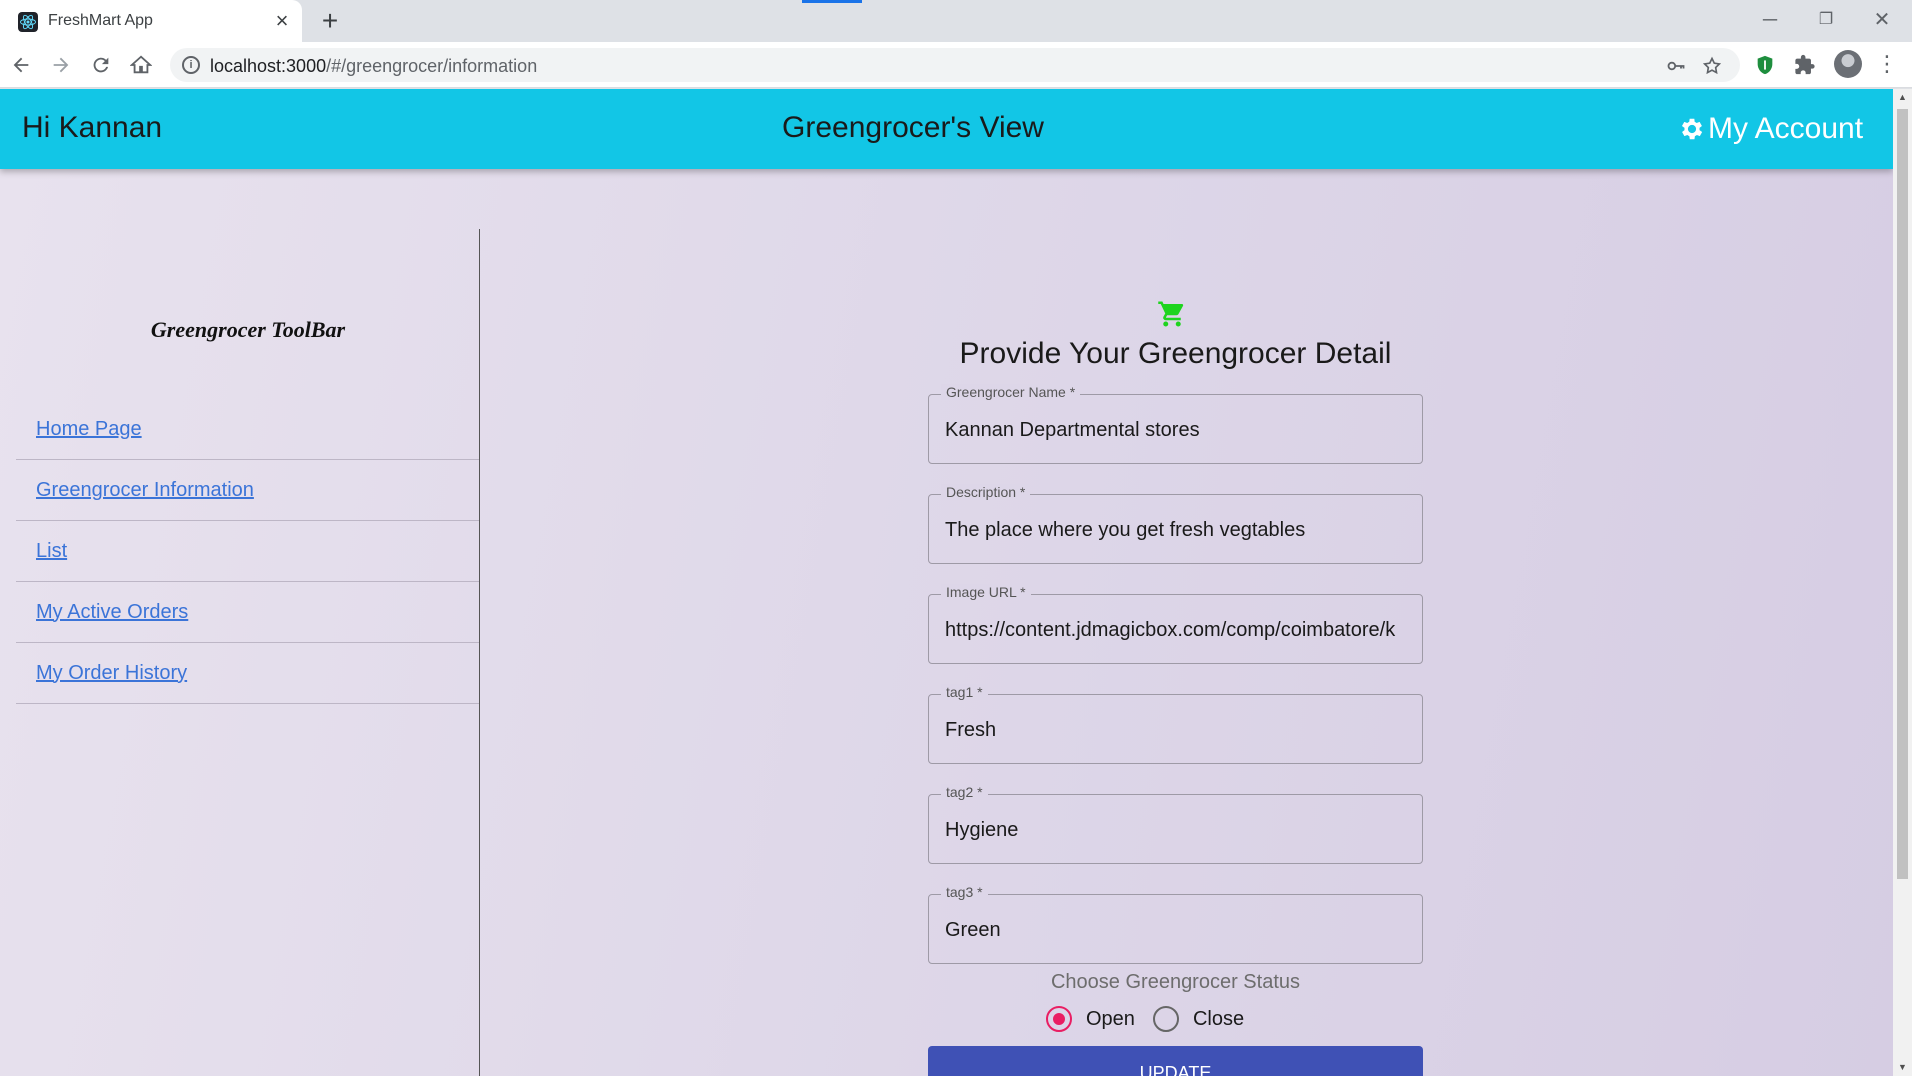 Image resolution: width=1912 pixels, height=1076 pixels. What do you see at coordinates (61, 65) in the screenshot?
I see `forward-icon` at bounding box center [61, 65].